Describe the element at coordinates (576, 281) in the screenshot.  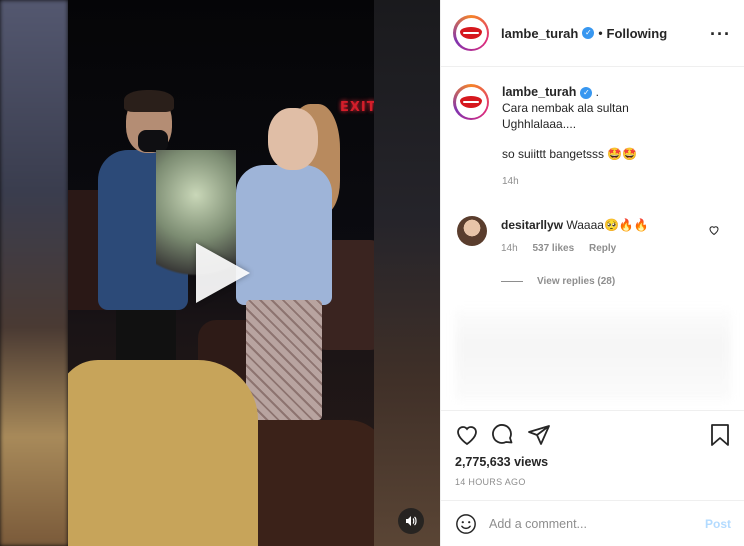
I see `view-replies-label: View replies (28)` at that location.